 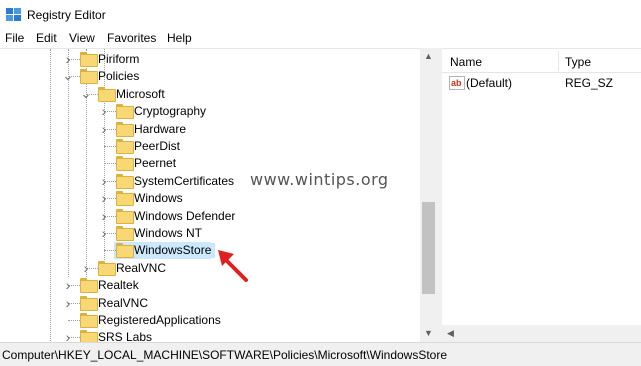 What do you see at coordinates (450, 333) in the screenshot?
I see `scroll-left-icon: ◀` at bounding box center [450, 333].